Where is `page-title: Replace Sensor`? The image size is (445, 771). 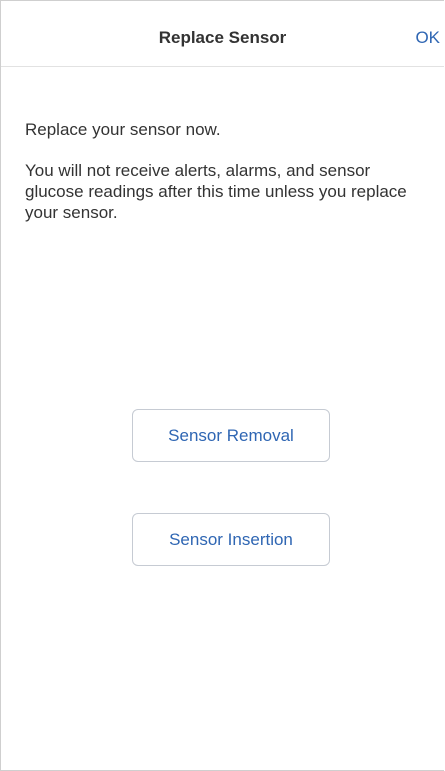
page-title: Replace Sensor is located at coordinates (222, 37).